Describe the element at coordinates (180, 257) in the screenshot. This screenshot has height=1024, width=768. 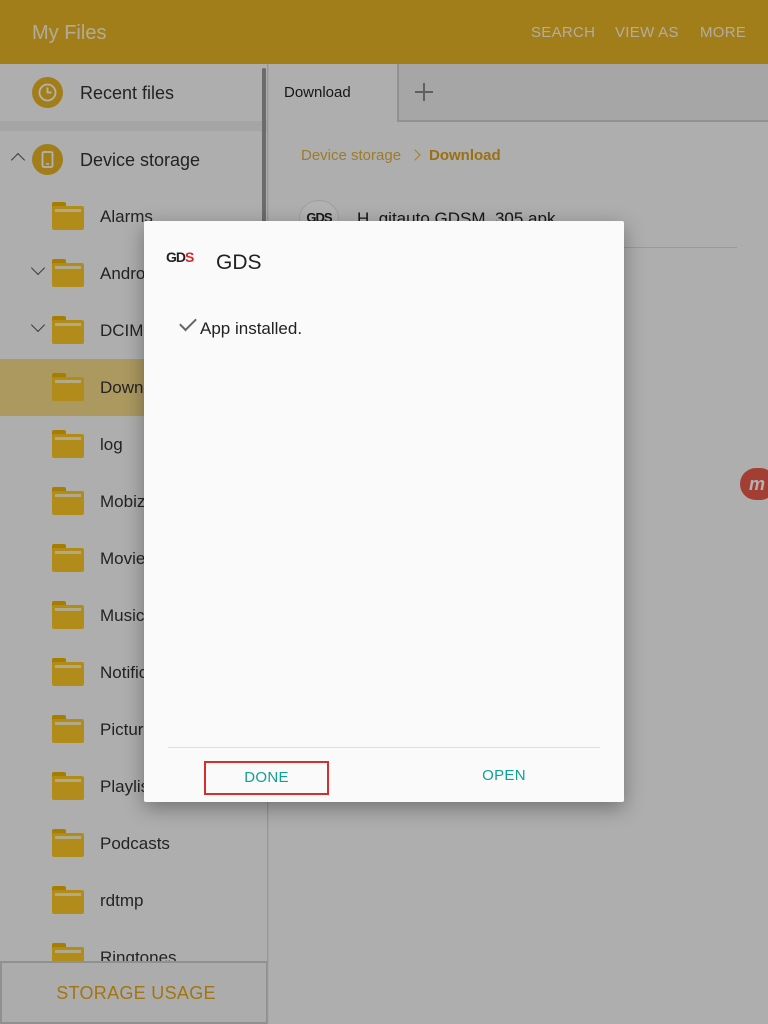
I see `gds-logo-icon: GDS` at that location.